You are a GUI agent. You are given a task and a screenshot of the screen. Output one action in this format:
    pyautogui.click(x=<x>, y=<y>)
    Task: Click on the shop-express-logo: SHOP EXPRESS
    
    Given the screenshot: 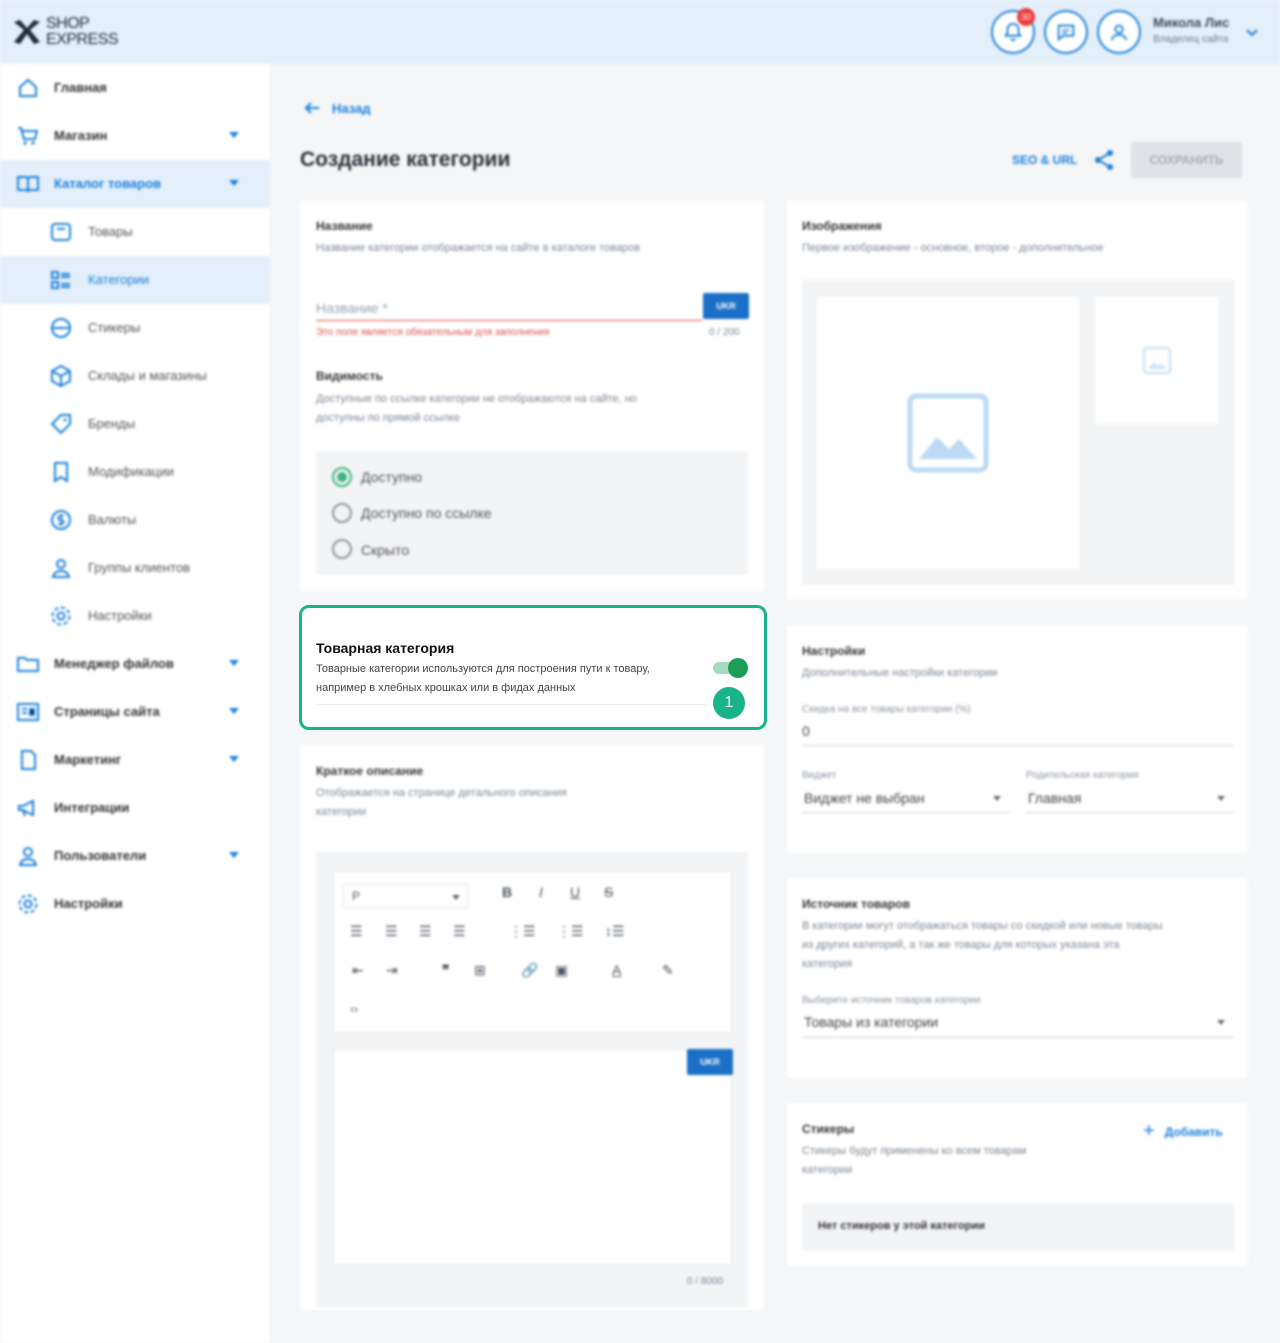 What is the action you would take?
    pyautogui.click(x=67, y=32)
    